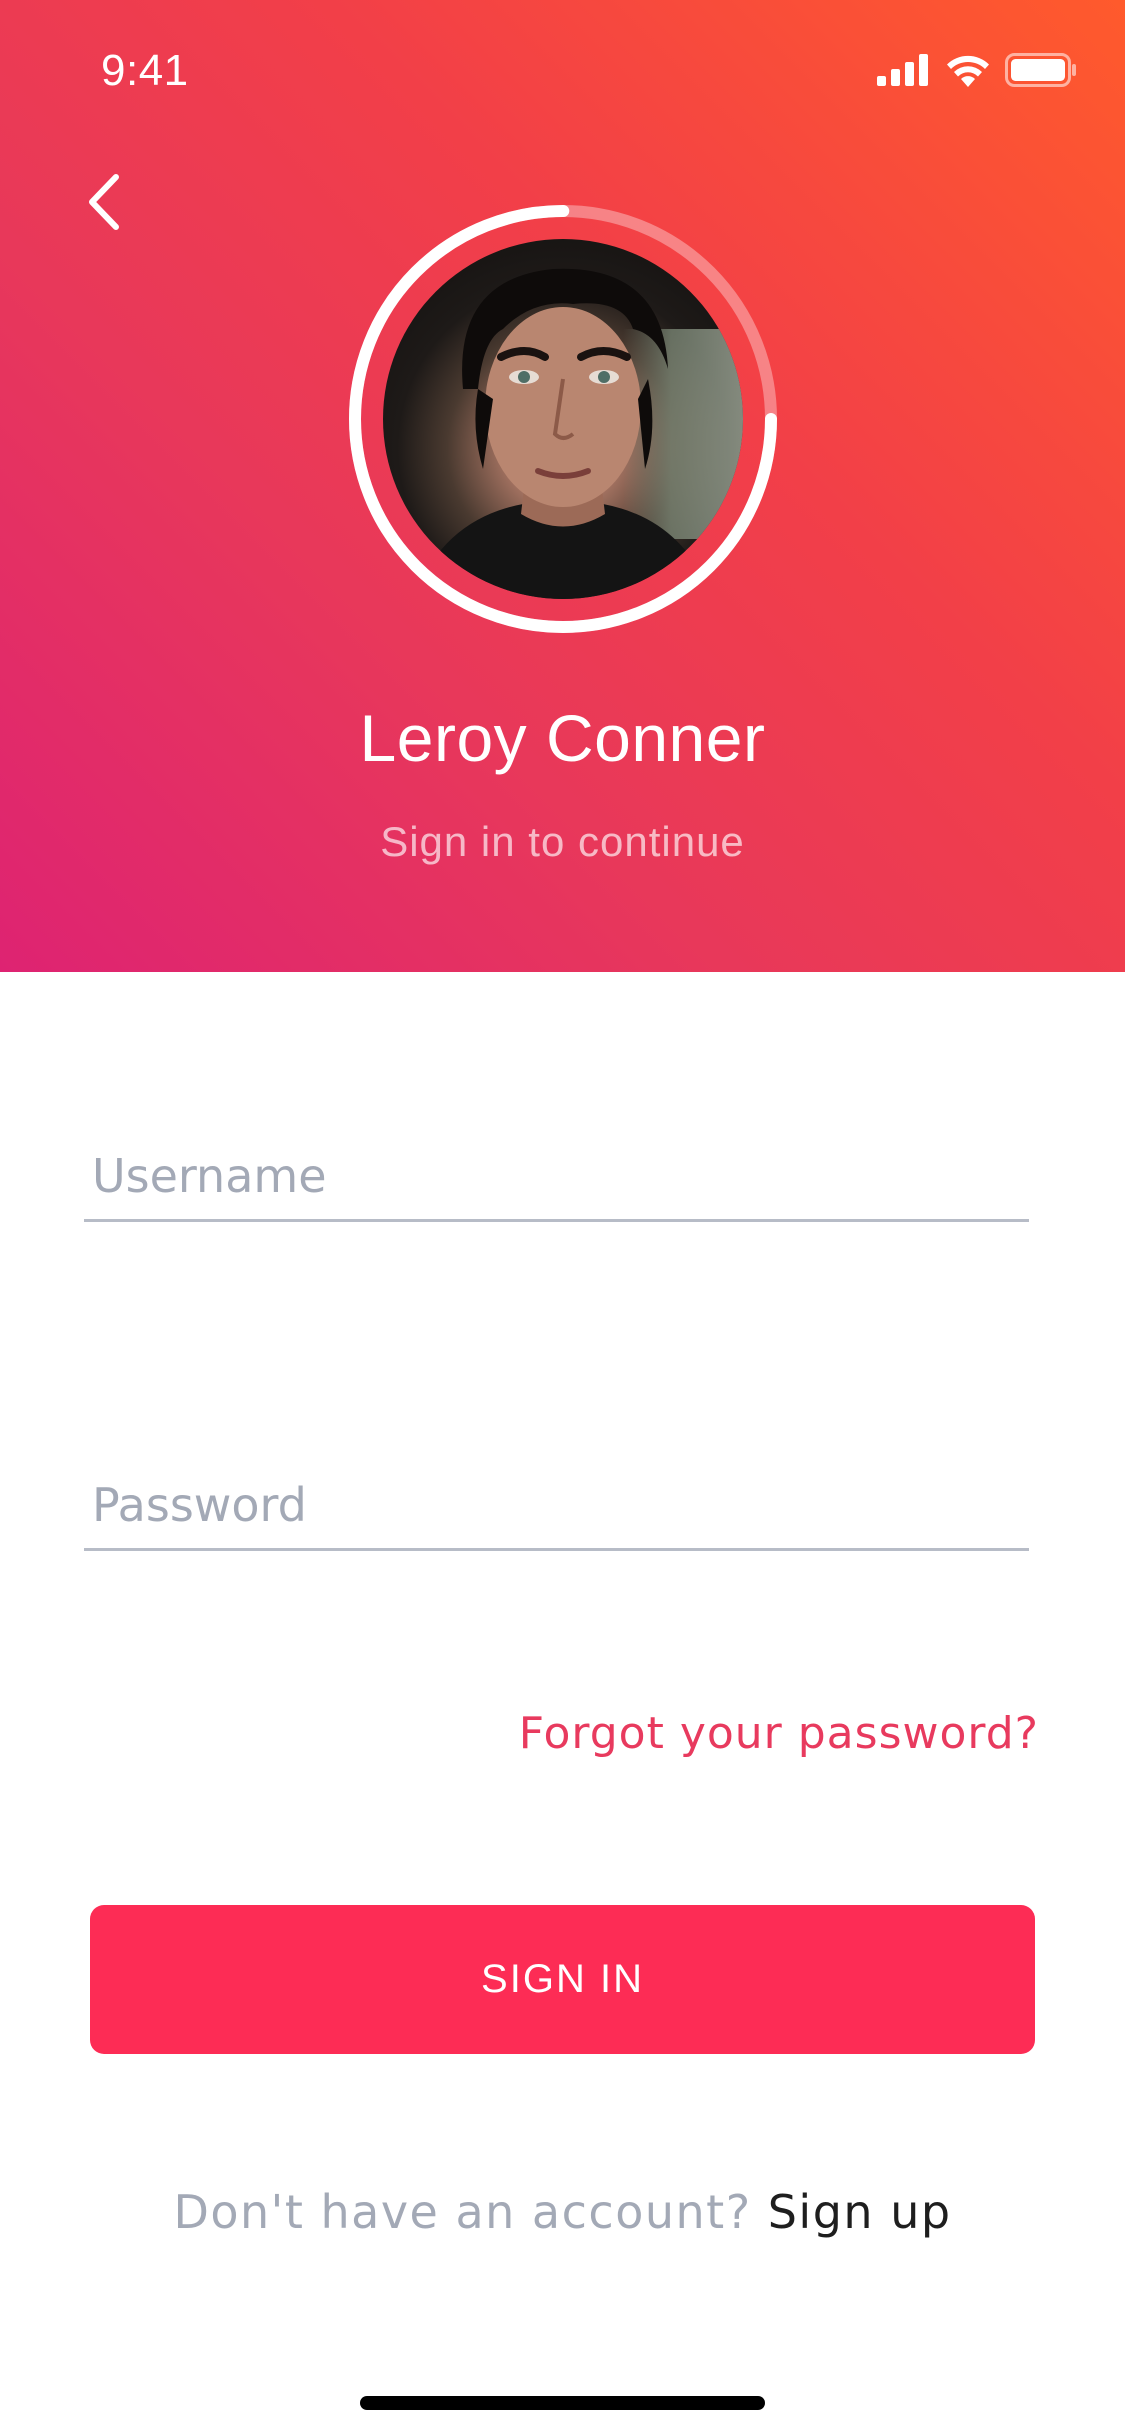 The height and width of the screenshot is (2436, 1125). I want to click on chevron-left-icon, so click(104, 202).